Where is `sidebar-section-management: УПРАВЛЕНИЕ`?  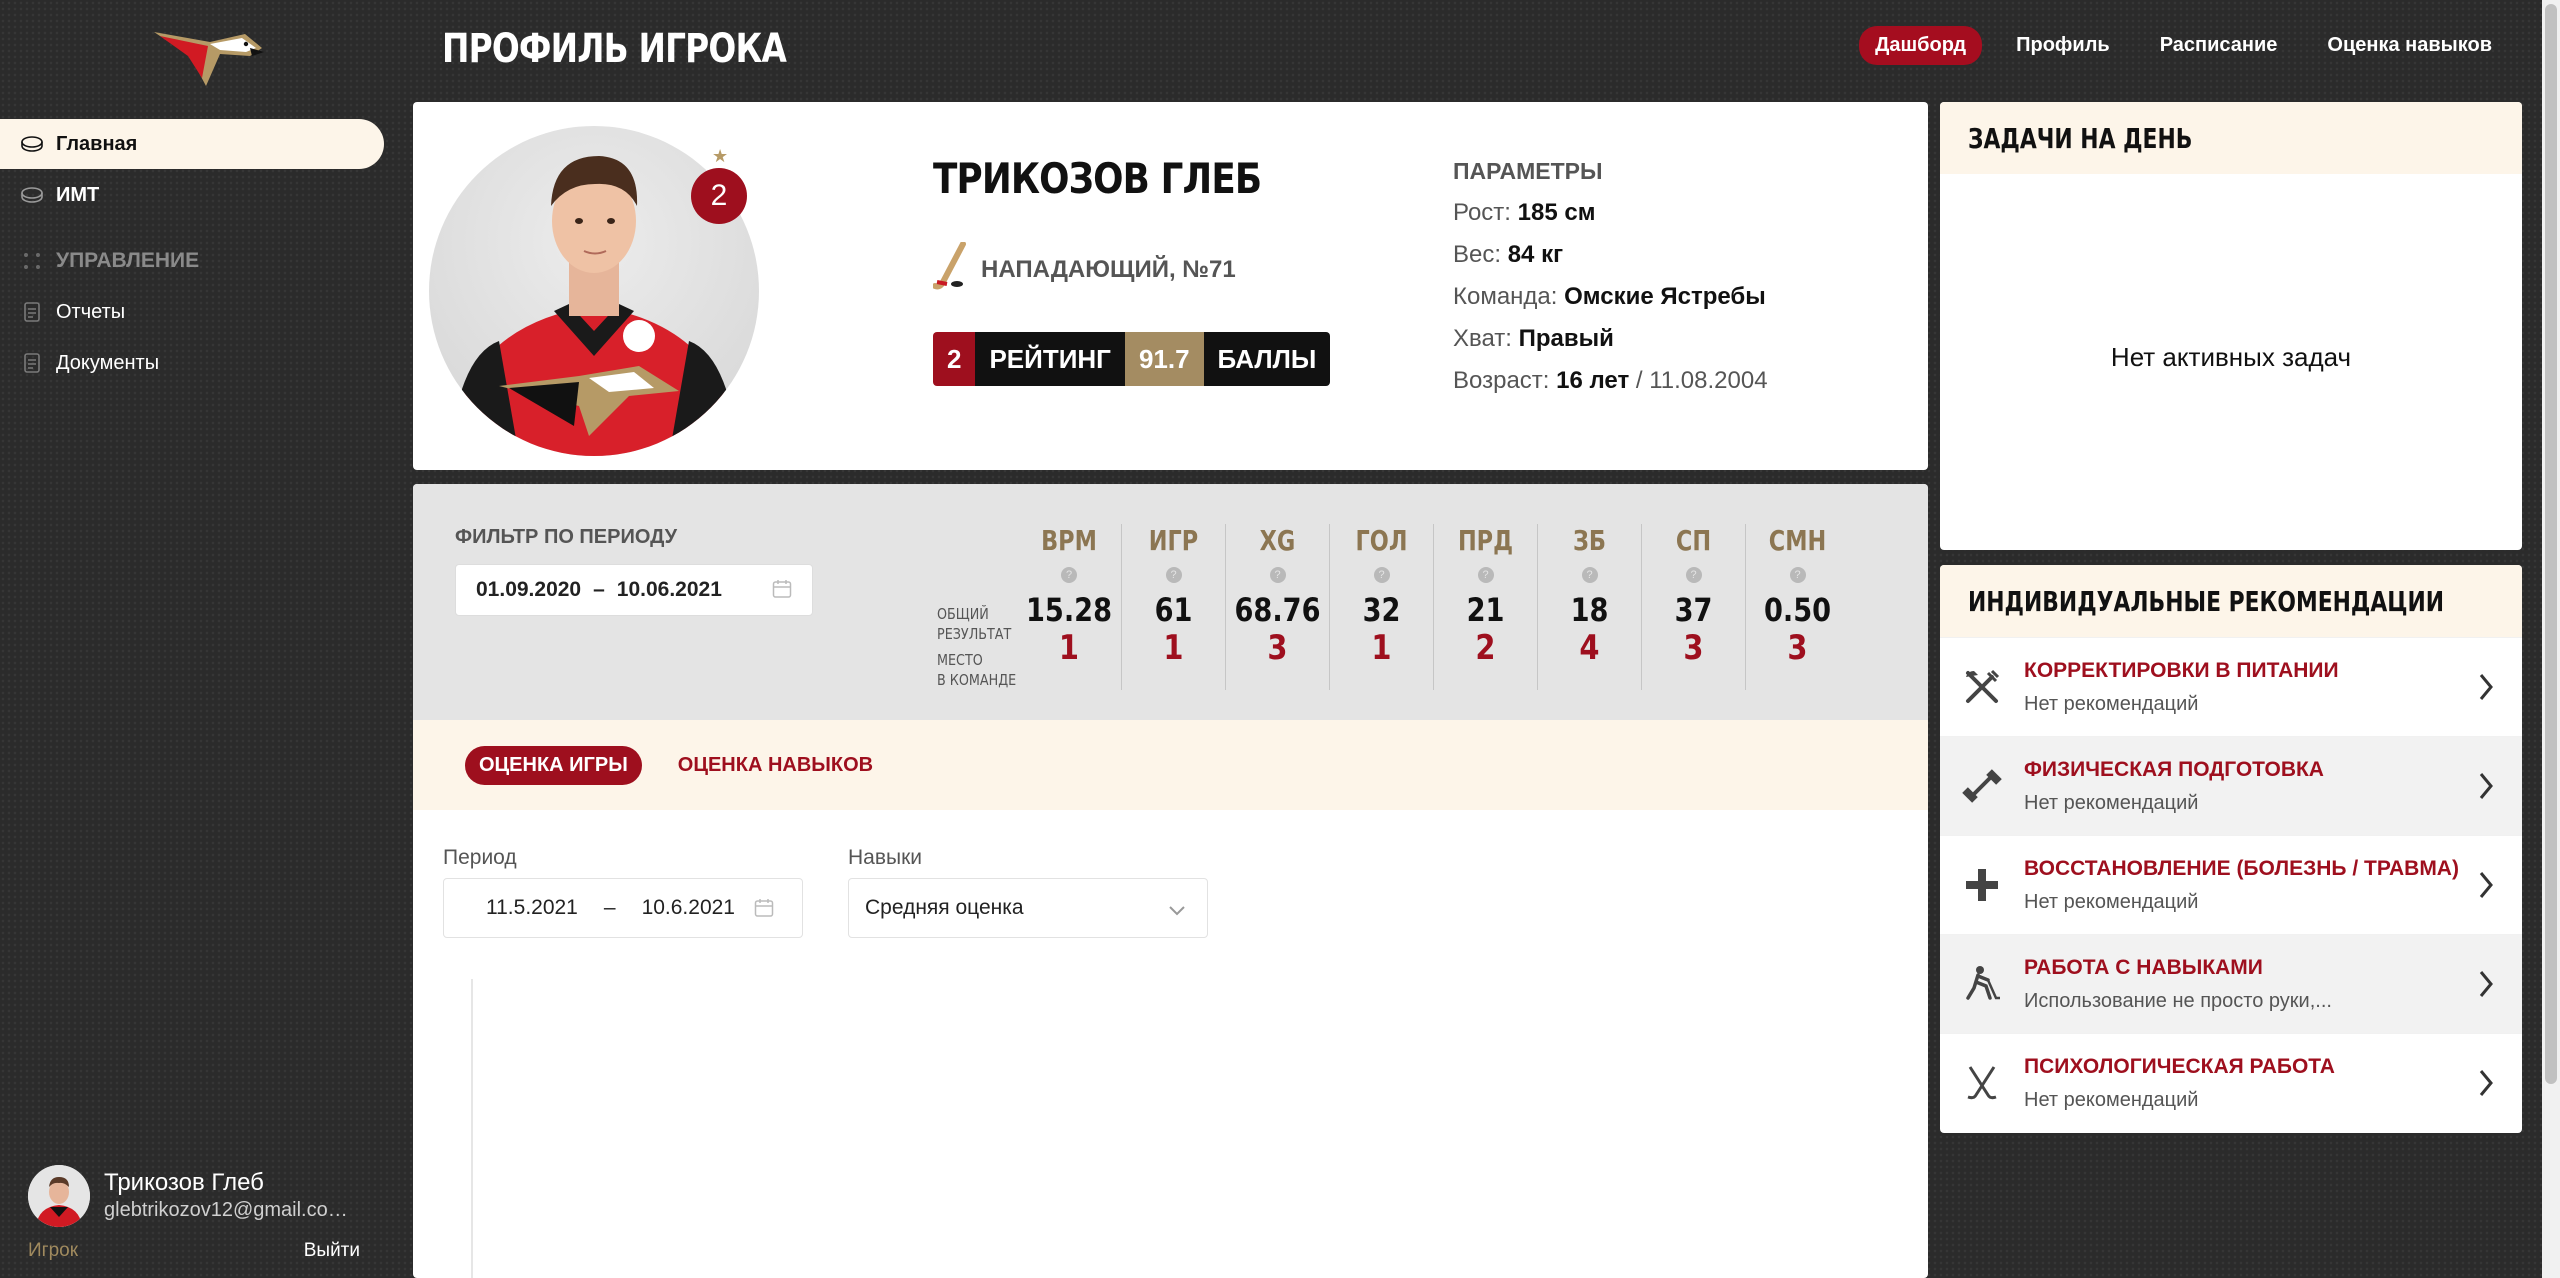 sidebar-section-management: УПРАВЛЕНИЕ is located at coordinates (192, 261).